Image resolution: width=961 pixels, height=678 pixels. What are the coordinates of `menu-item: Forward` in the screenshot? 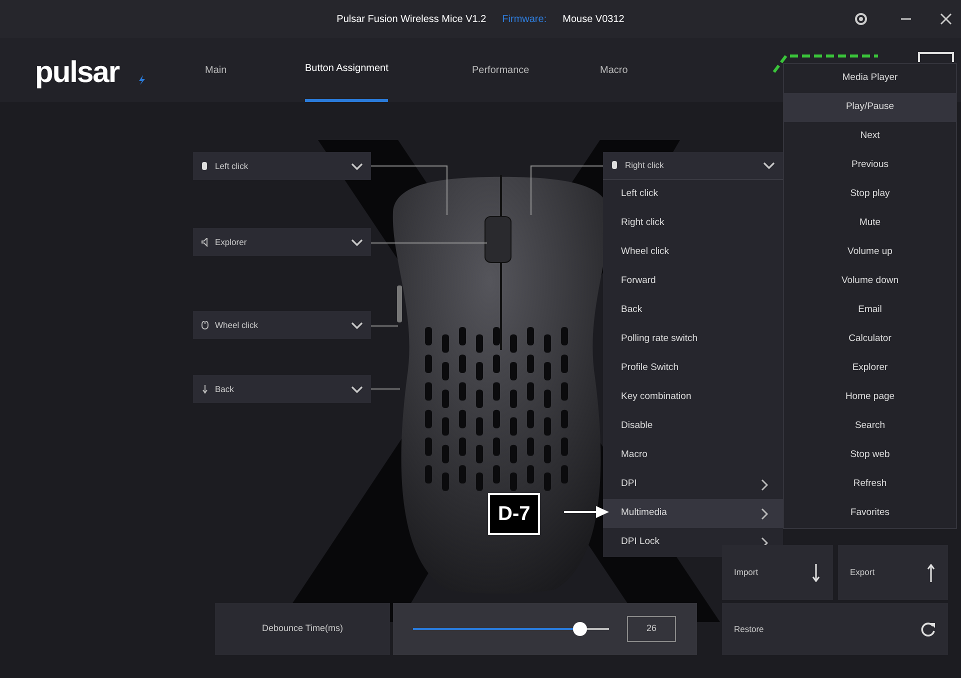 It's located at (693, 281).